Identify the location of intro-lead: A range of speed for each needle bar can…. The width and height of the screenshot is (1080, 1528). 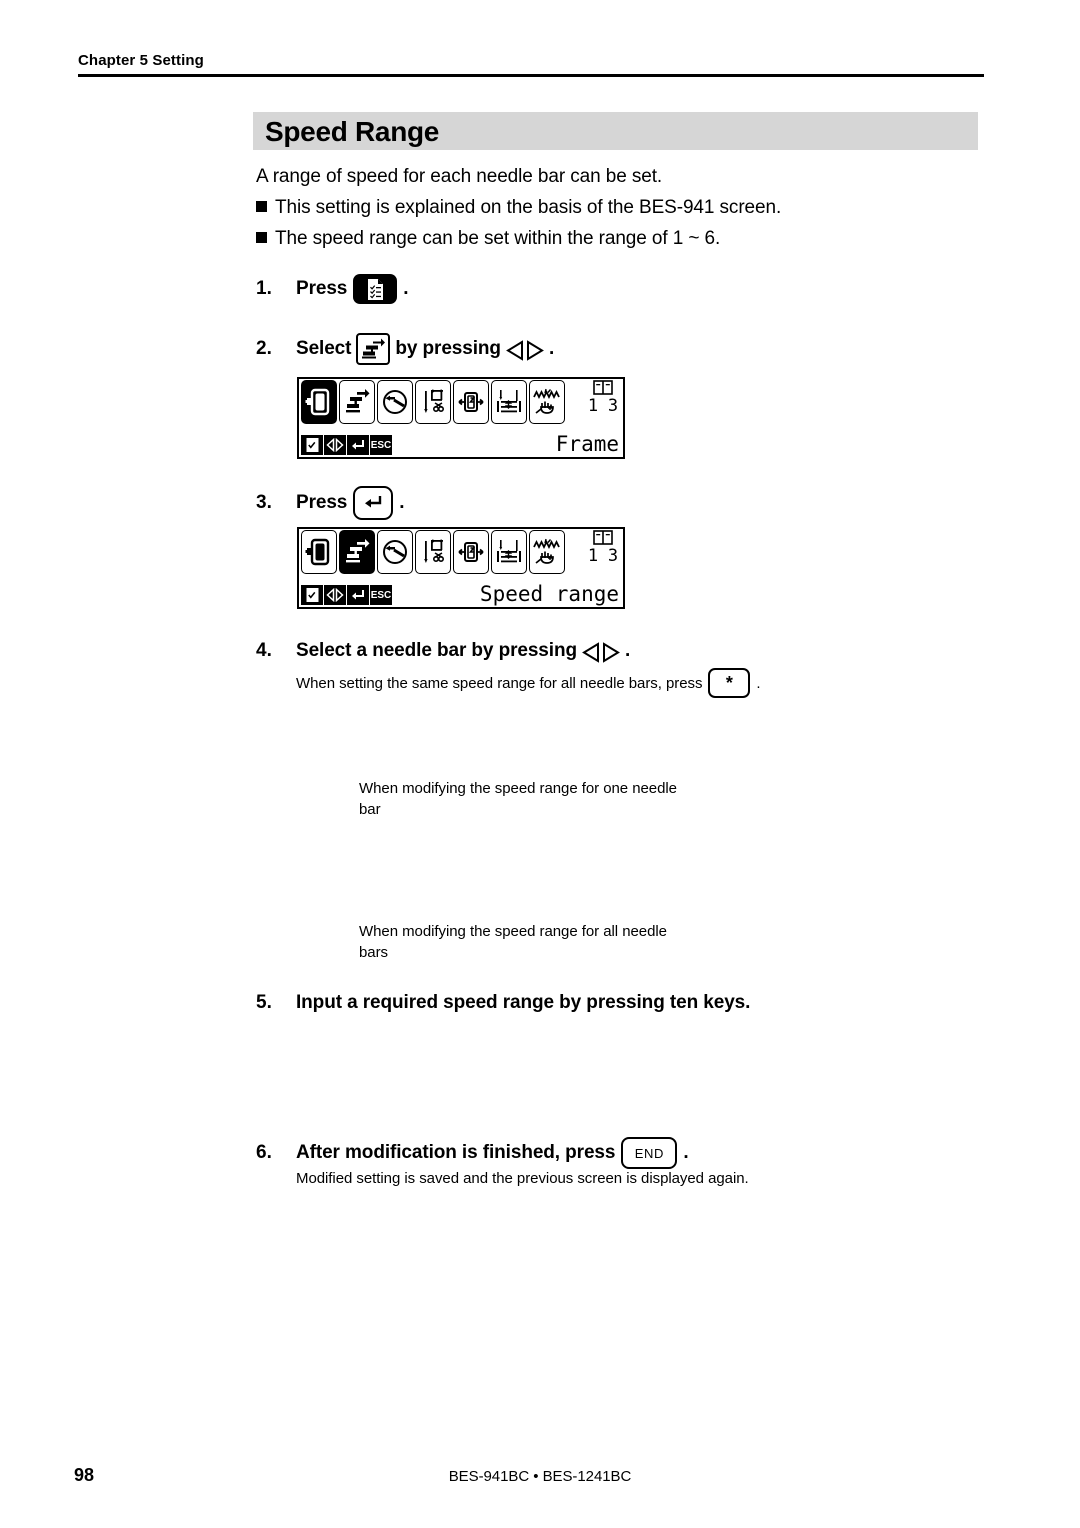
(459, 176).